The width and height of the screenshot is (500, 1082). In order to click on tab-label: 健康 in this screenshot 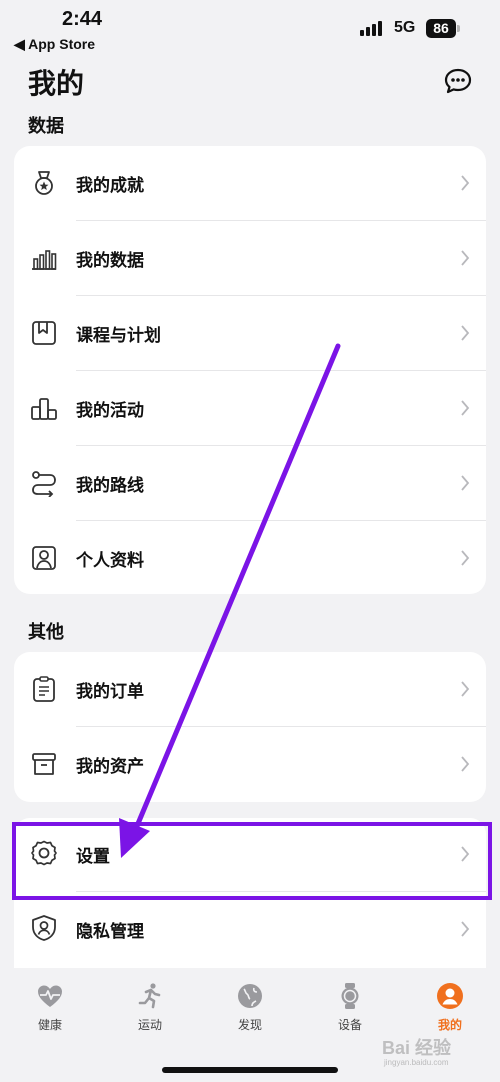, I will do `click(49, 1025)`.